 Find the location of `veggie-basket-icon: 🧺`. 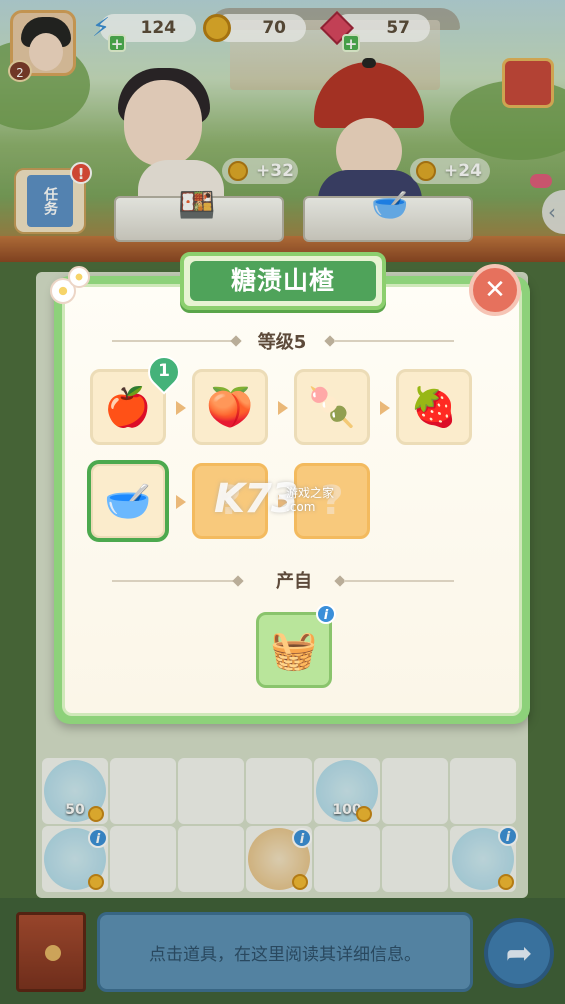

veggie-basket-icon: 🧺 is located at coordinates (294, 650).